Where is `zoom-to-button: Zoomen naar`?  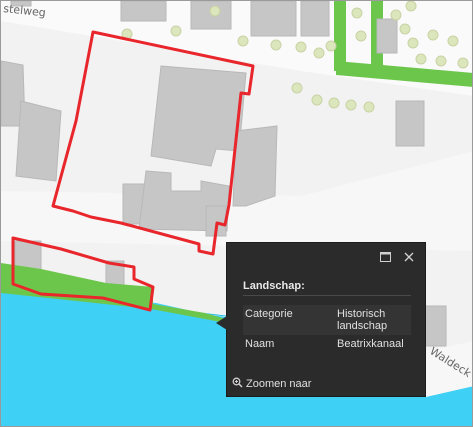
zoom-to-button: Zoomen naar is located at coordinates (271, 384).